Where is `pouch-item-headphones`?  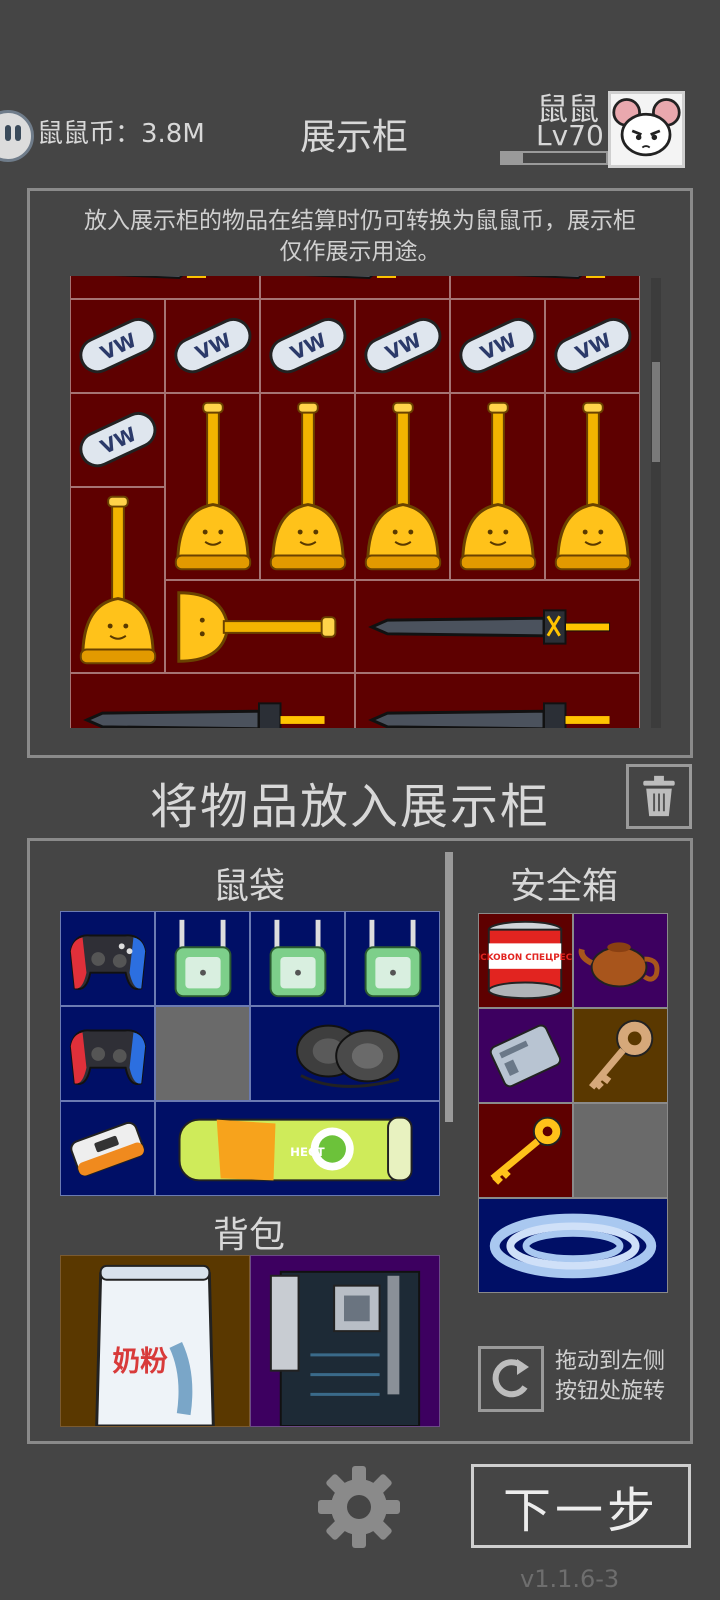
pouch-item-headphones is located at coordinates (345, 1053).